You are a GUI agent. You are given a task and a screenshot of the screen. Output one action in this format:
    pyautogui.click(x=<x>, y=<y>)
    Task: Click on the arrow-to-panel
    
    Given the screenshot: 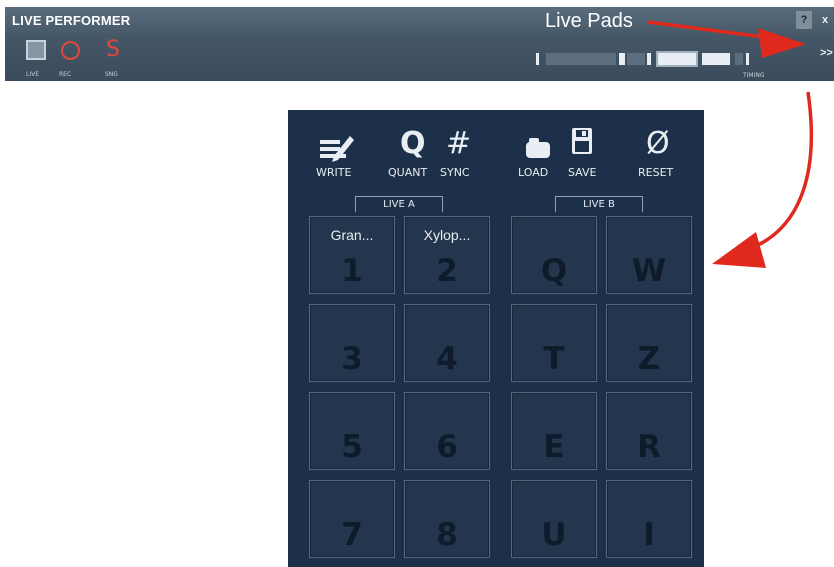 What is the action you would take?
    pyautogui.click(x=776, y=172)
    